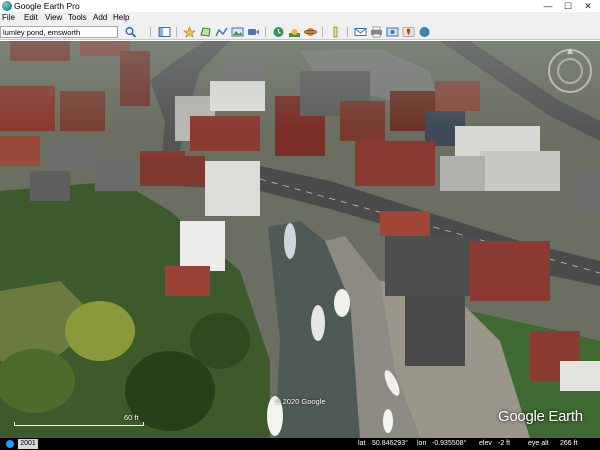 The height and width of the screenshot is (450, 600). I want to click on lat-value: 50.846293°, so click(390, 443).